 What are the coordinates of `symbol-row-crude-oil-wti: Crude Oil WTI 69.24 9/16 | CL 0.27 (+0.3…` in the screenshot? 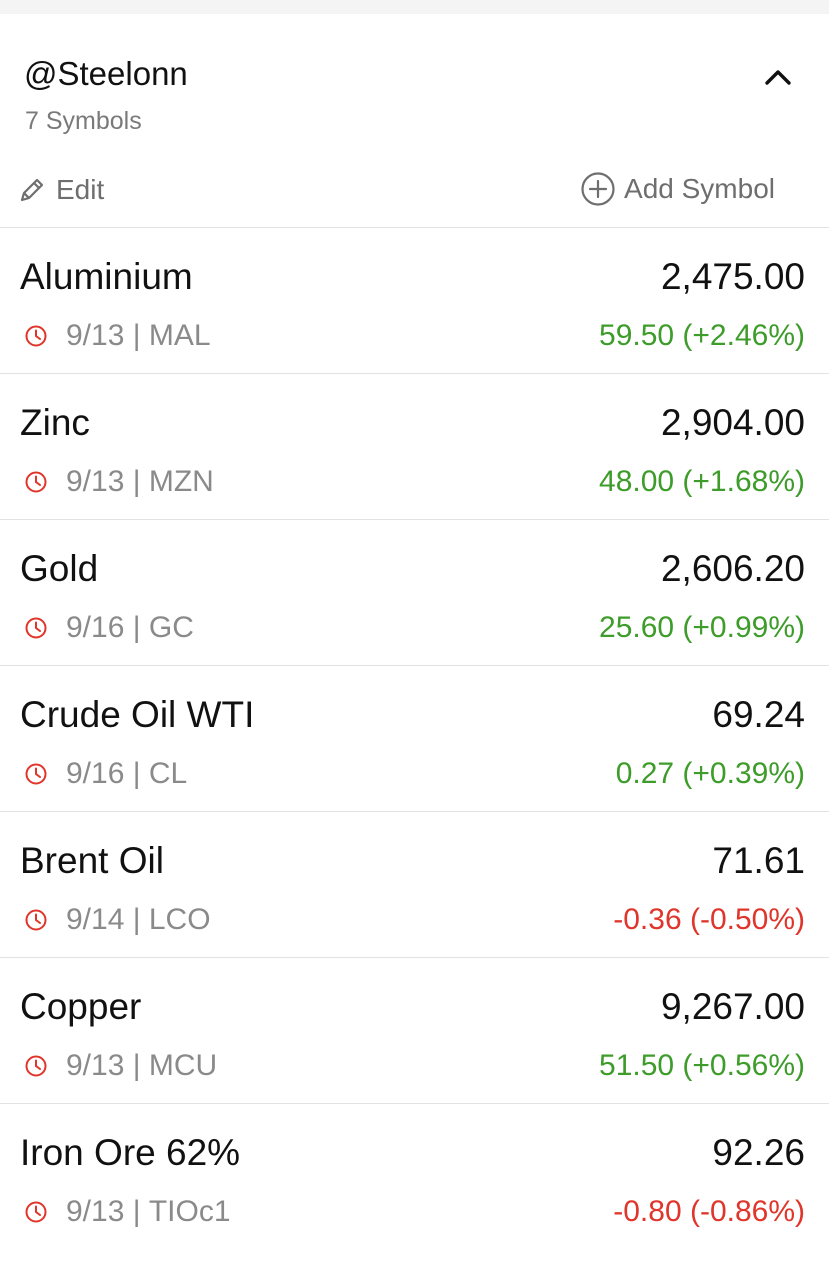 It's located at (414, 739).